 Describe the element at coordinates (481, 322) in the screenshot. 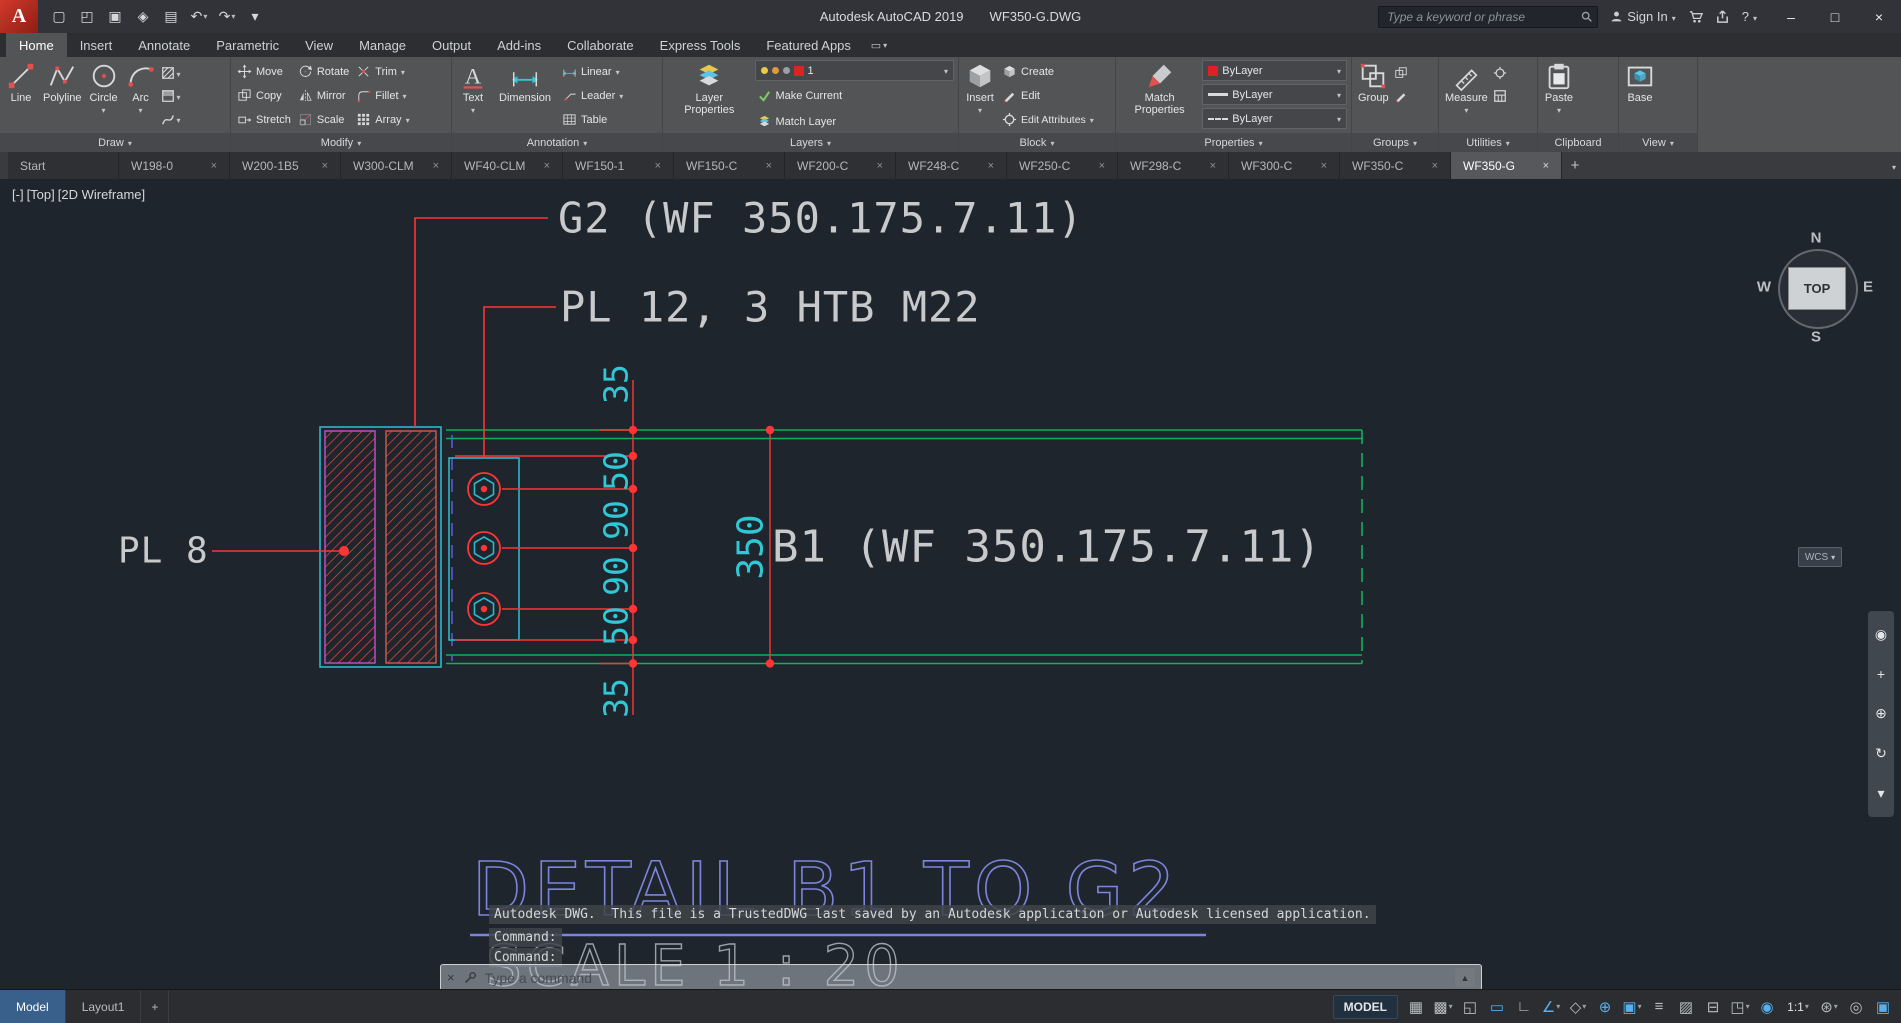

I see `leader-g2` at that location.